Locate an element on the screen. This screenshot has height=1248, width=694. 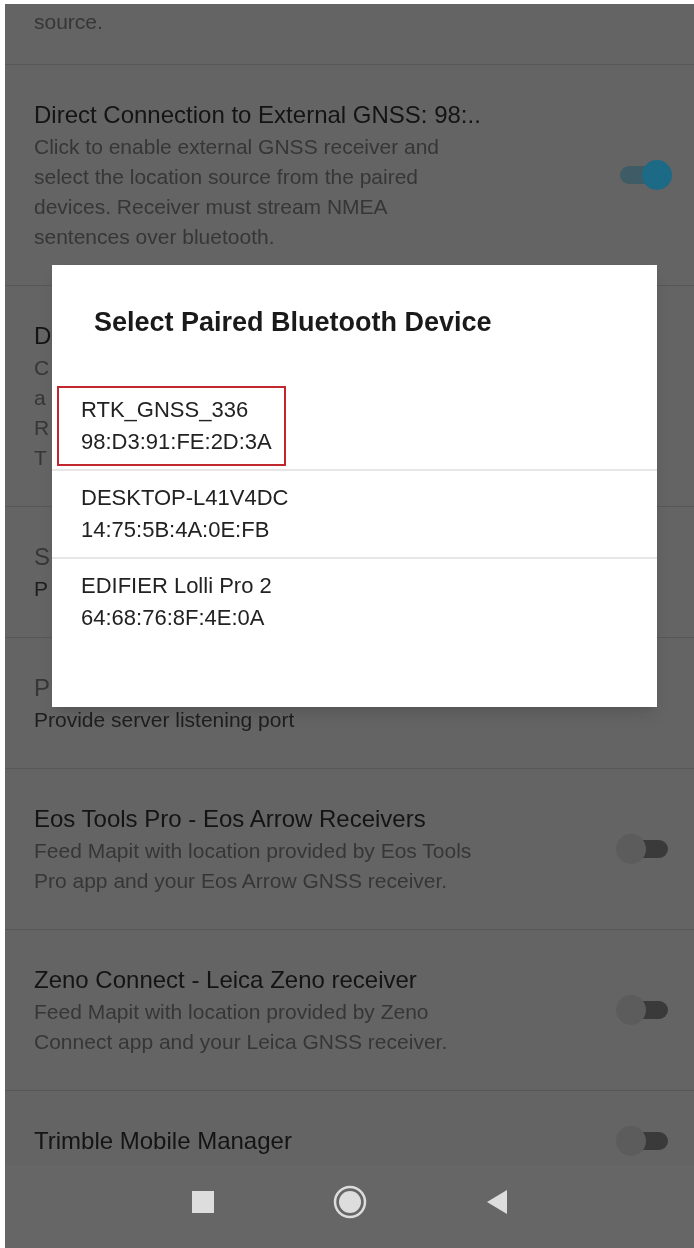
device-item: EDIFIER Lolli Pro 2 64:68:76:8F:4E:0A is located at coordinates (171, 601).